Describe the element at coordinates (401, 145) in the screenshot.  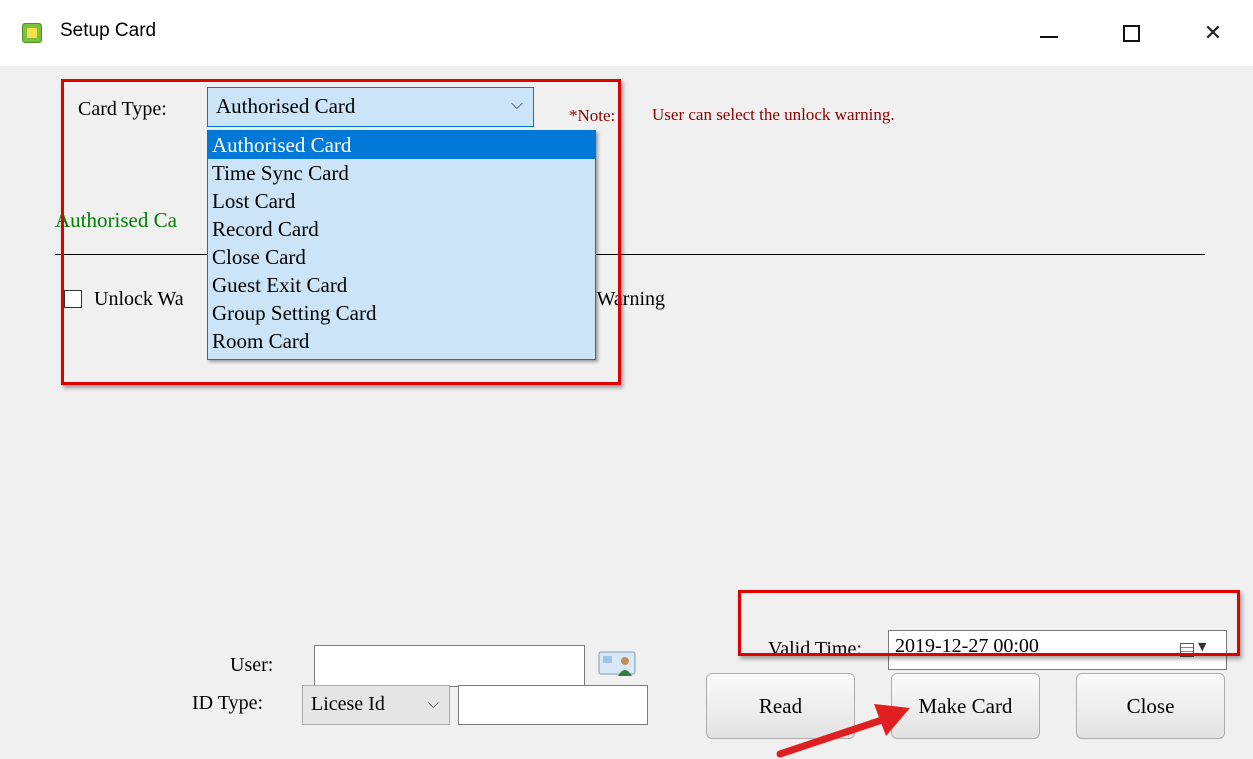
I see `dropdown-option: Authorised Card` at that location.